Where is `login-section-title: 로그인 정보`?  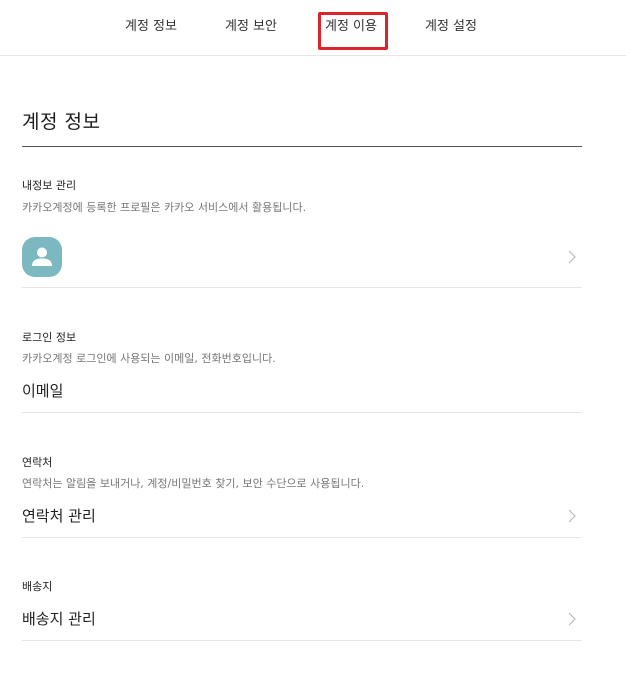 login-section-title: 로그인 정보 is located at coordinates (49, 337).